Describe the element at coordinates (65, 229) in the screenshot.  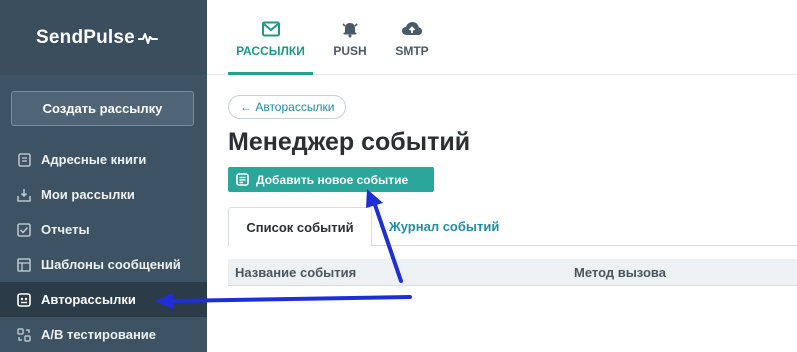
I see `sidebar-item-label: Отчеты` at that location.